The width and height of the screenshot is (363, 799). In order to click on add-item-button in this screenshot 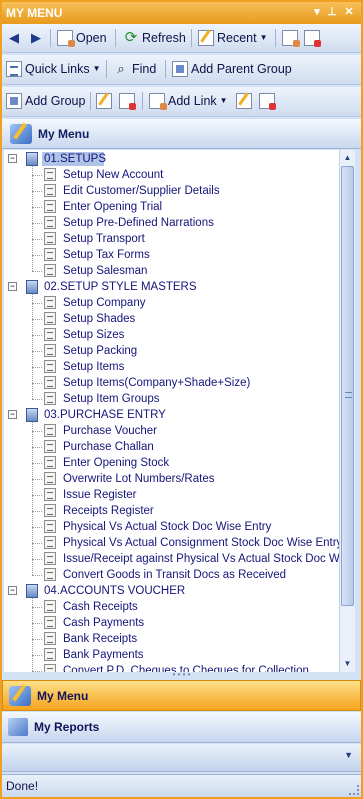, I will do `click(291, 38)`.